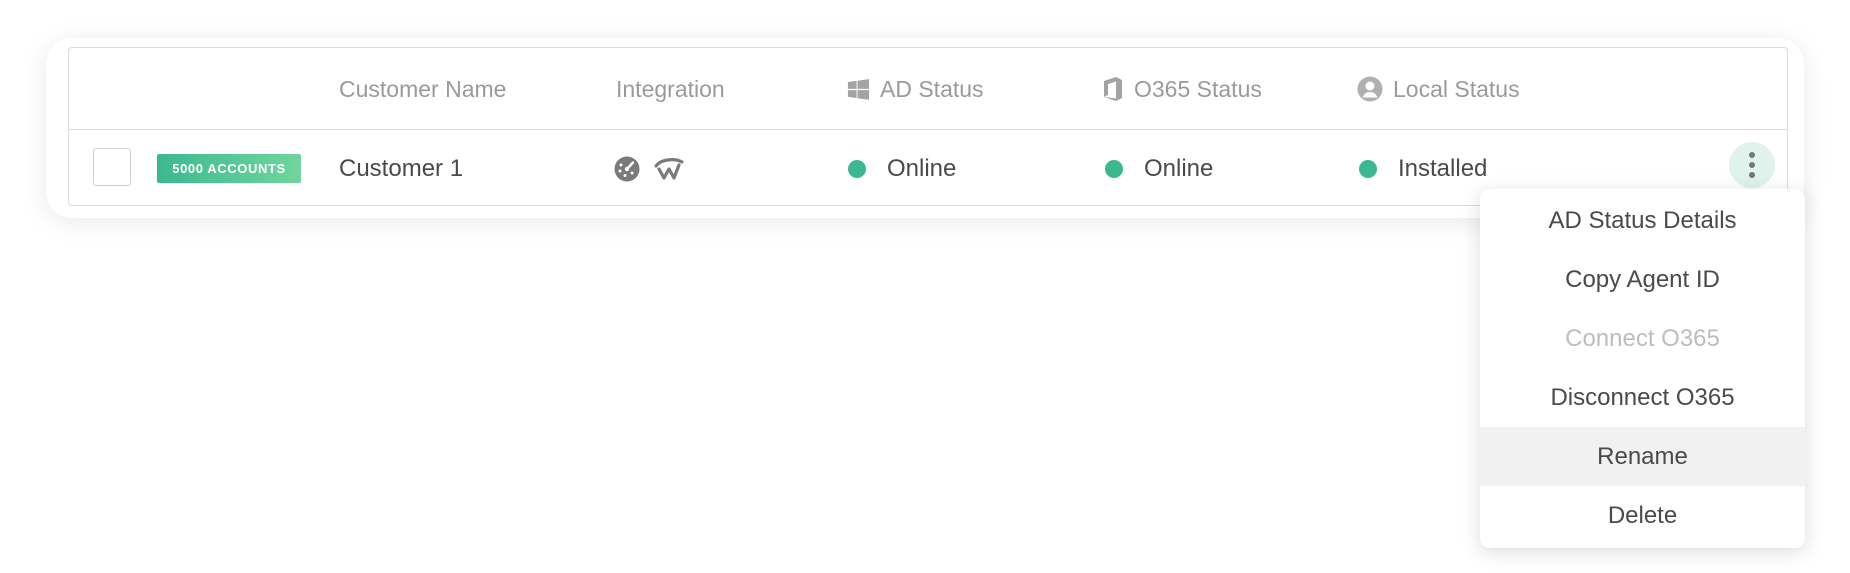  Describe the element at coordinates (1368, 168) in the screenshot. I see `local-status-dot` at that location.